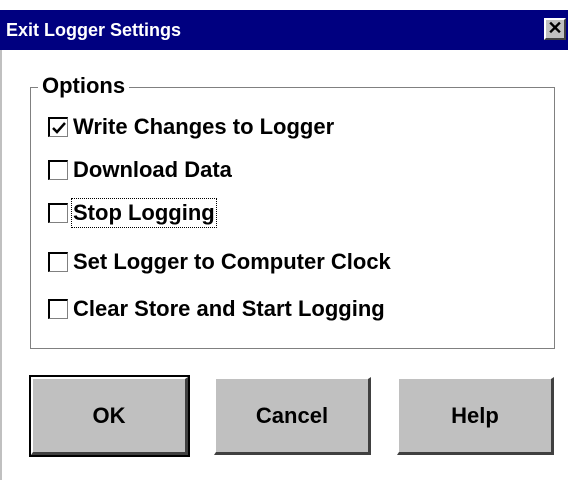  I want to click on cancel-button-label: Cancel, so click(292, 415).